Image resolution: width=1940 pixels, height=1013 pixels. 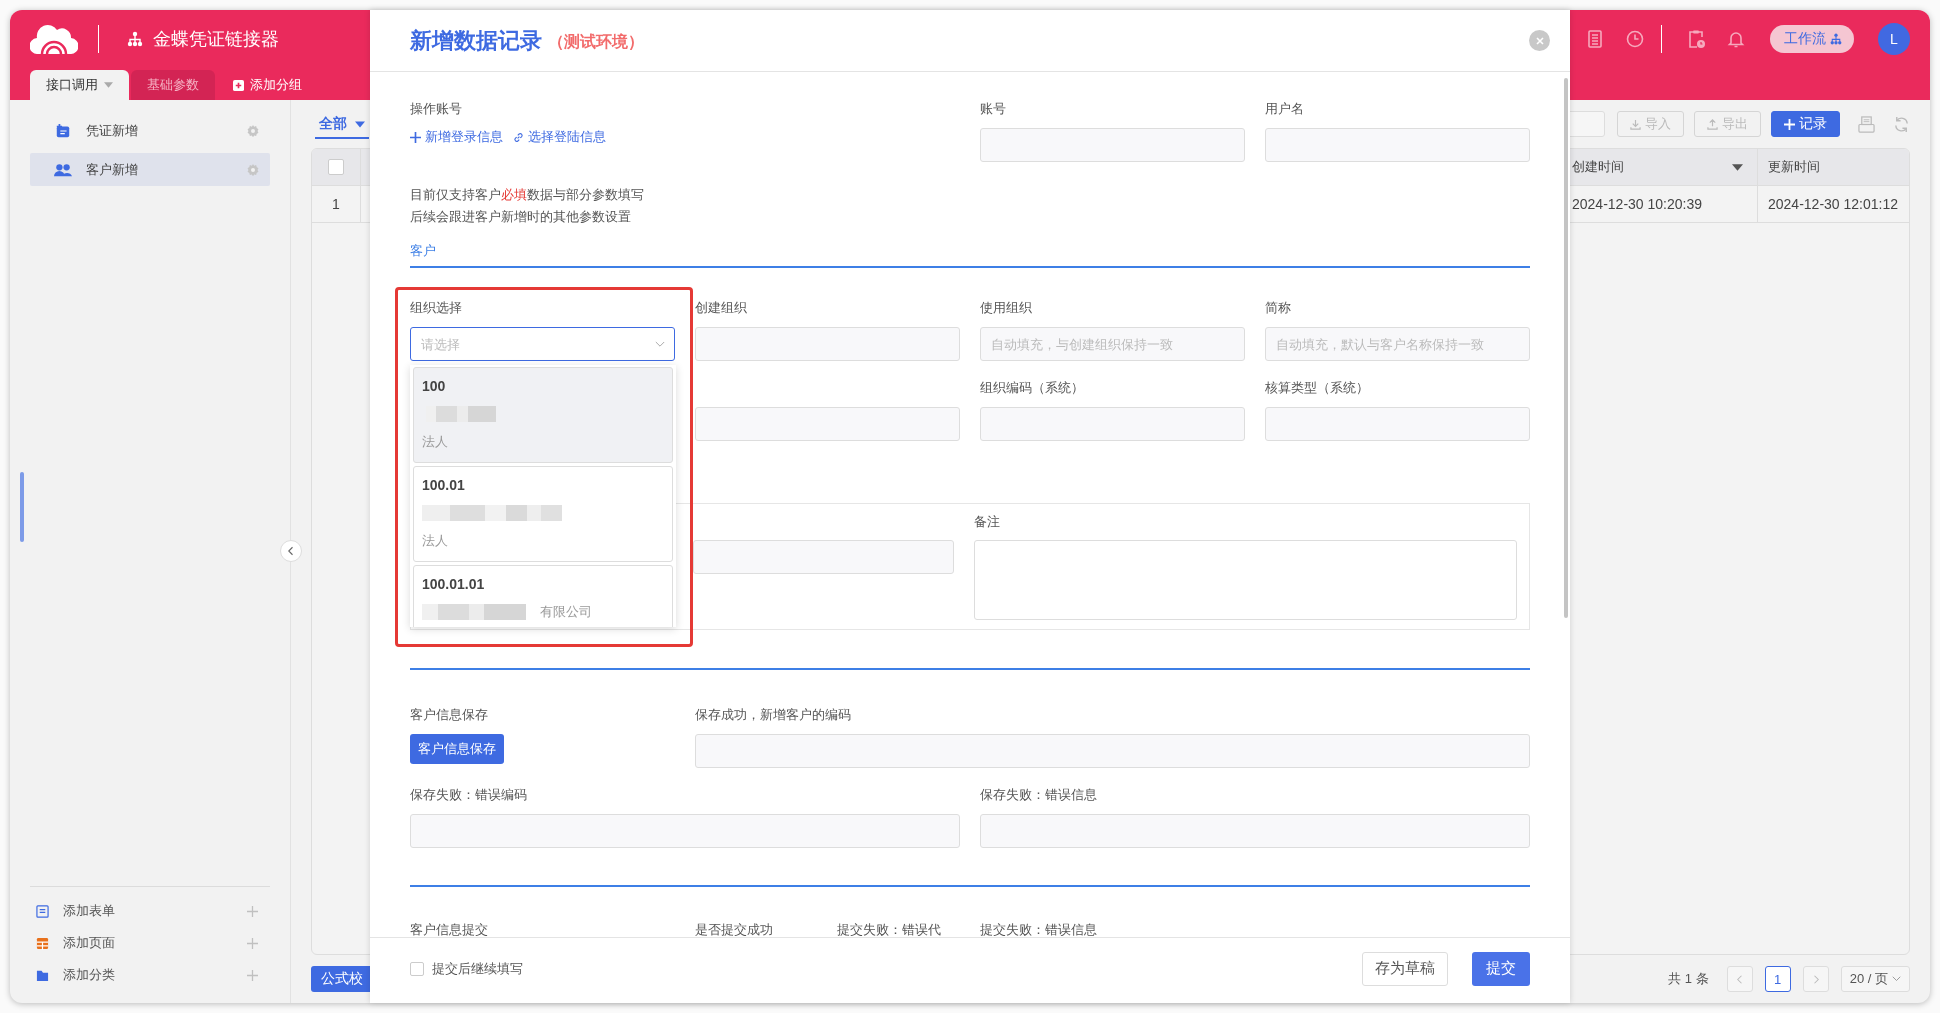 What do you see at coordinates (63, 169) in the screenshot?
I see `users-icon` at bounding box center [63, 169].